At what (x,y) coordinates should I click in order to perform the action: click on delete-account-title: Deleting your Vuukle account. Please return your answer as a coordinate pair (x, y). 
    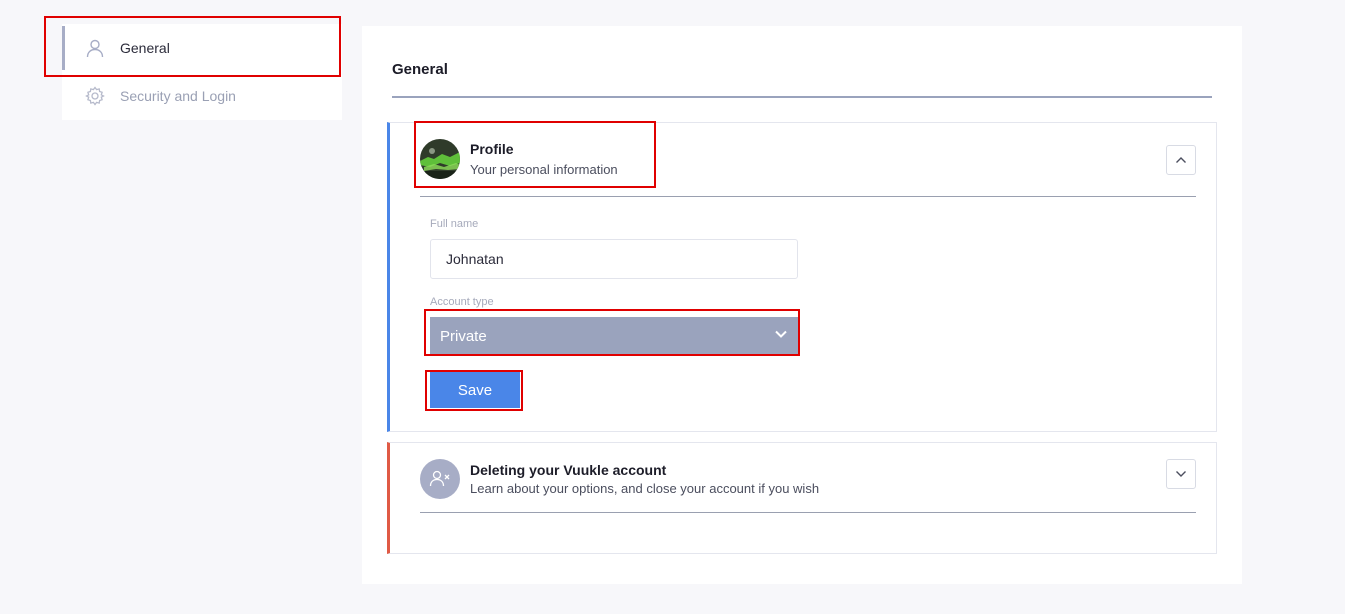
    Looking at the image, I should click on (568, 470).